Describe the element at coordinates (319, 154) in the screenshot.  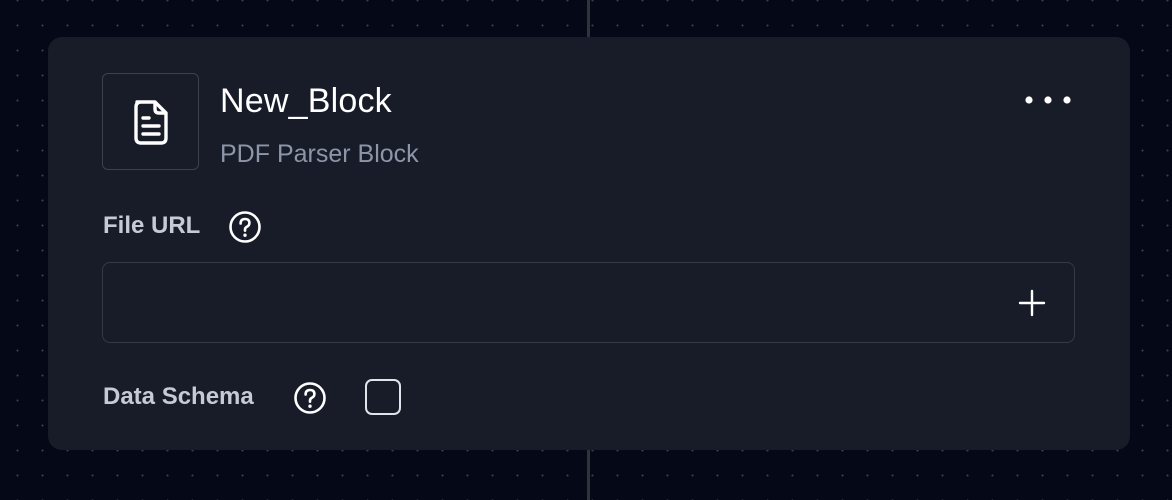
I see `block-type-label: PDF Parser Block` at that location.